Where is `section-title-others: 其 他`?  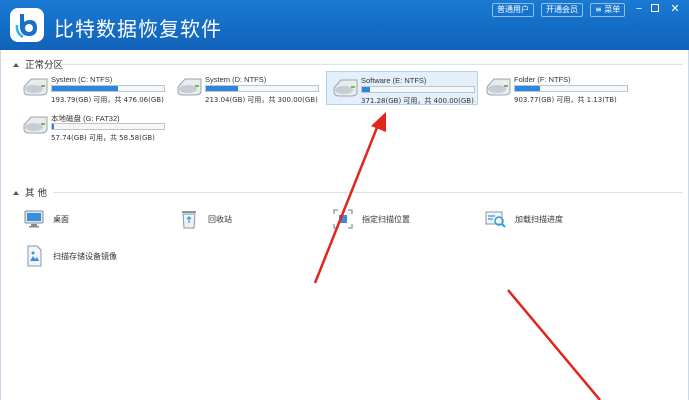
section-title-others: 其 他 is located at coordinates (36, 193).